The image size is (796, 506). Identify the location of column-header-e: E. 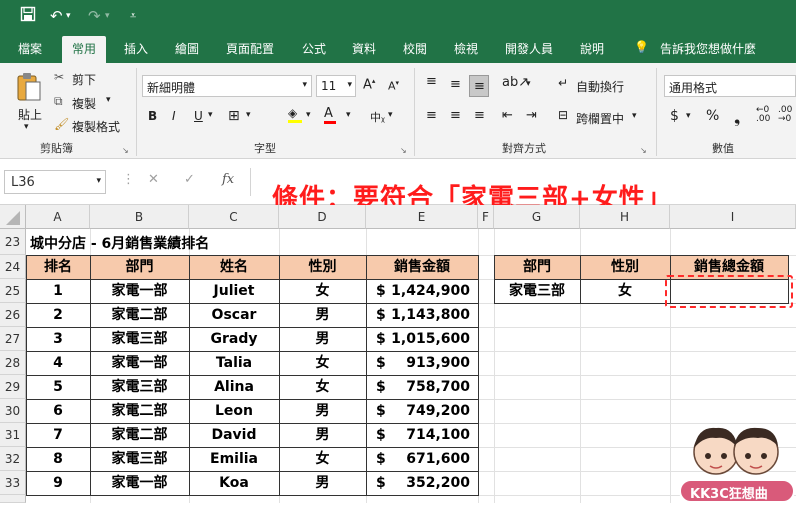
(422, 217).